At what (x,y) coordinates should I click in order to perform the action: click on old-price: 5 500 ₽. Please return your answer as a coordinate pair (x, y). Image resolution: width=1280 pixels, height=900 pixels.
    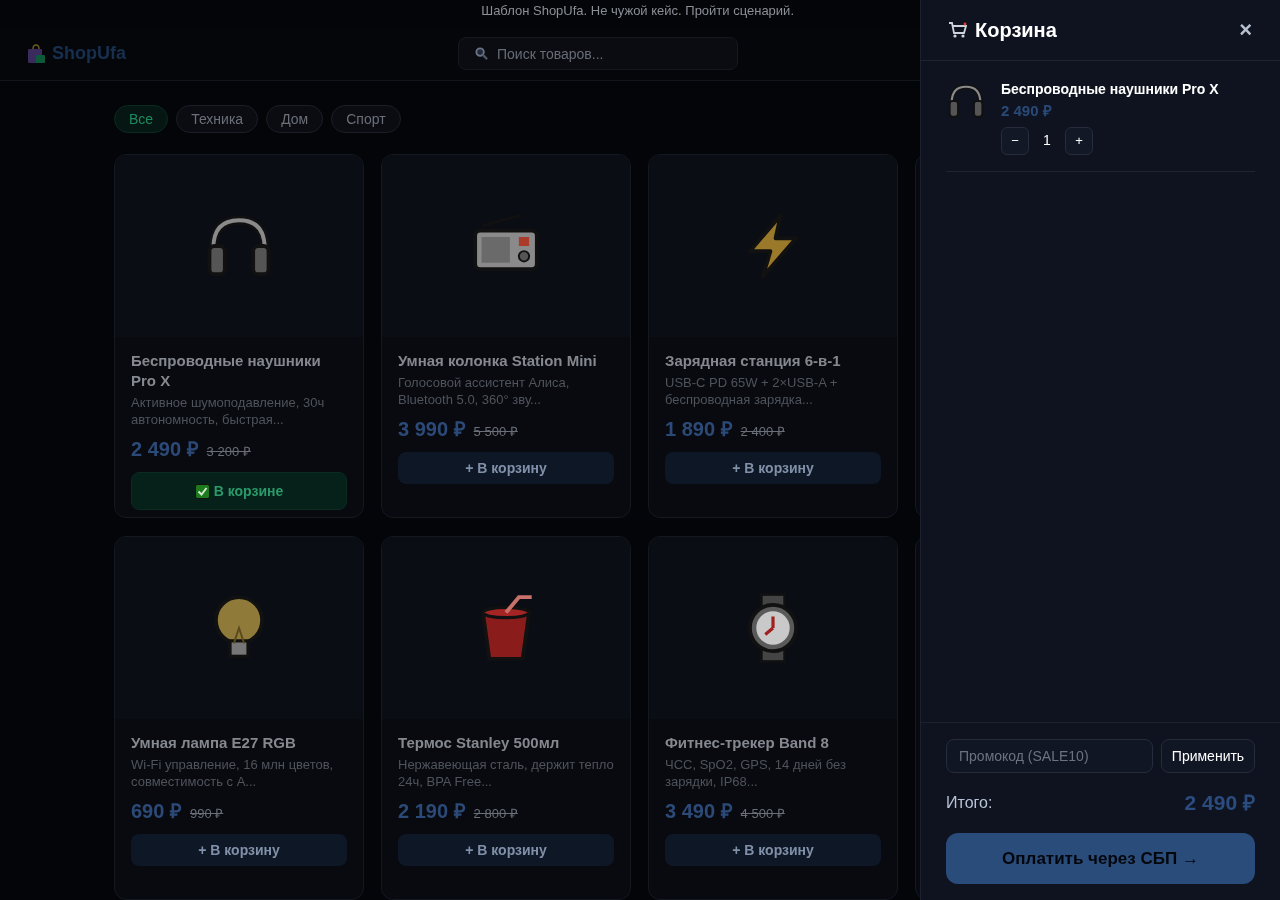
    Looking at the image, I should click on (495, 432).